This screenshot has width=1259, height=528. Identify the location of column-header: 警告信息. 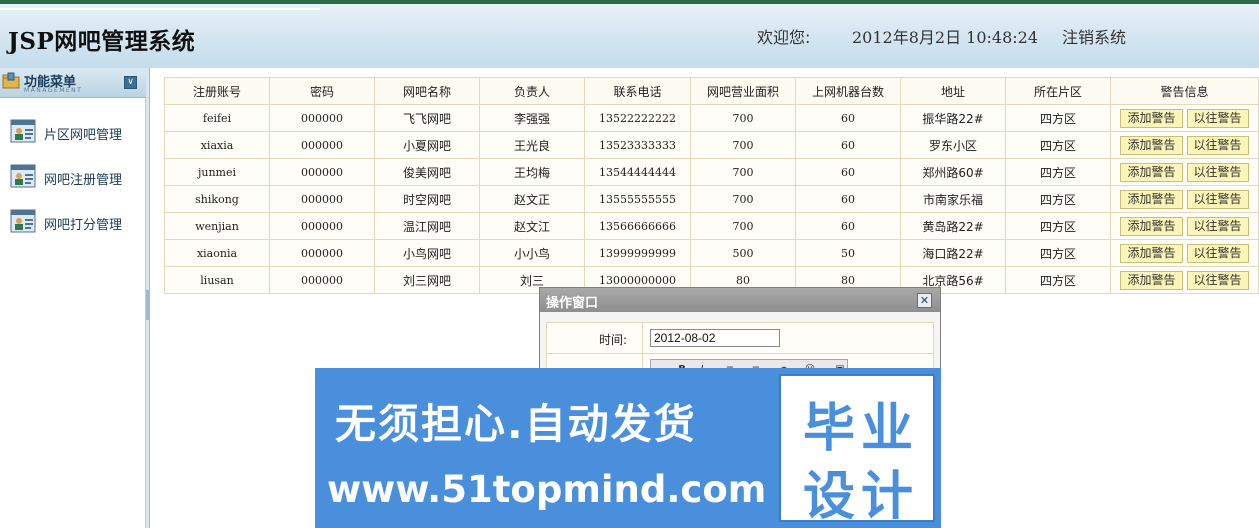
(1184, 91).